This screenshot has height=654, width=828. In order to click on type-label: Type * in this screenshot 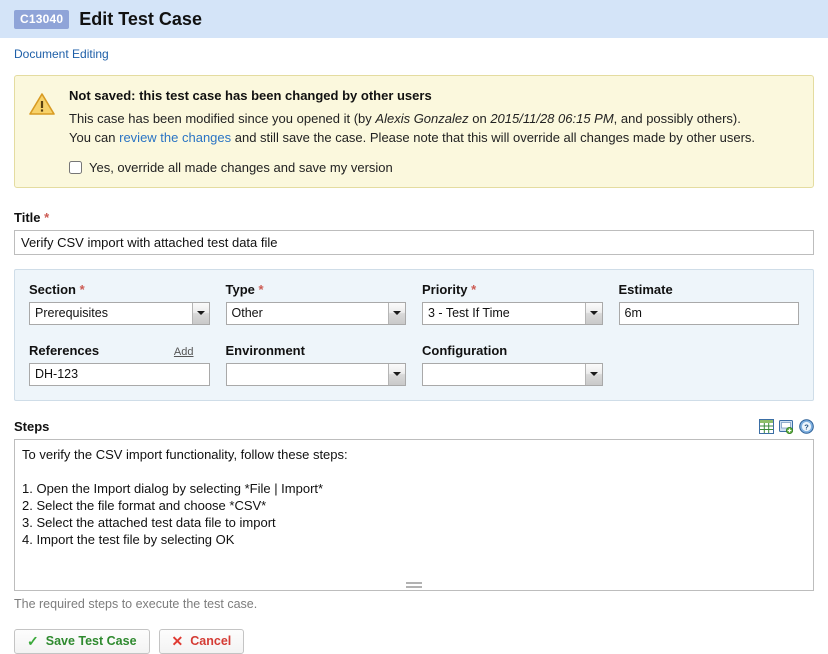, I will do `click(245, 289)`.